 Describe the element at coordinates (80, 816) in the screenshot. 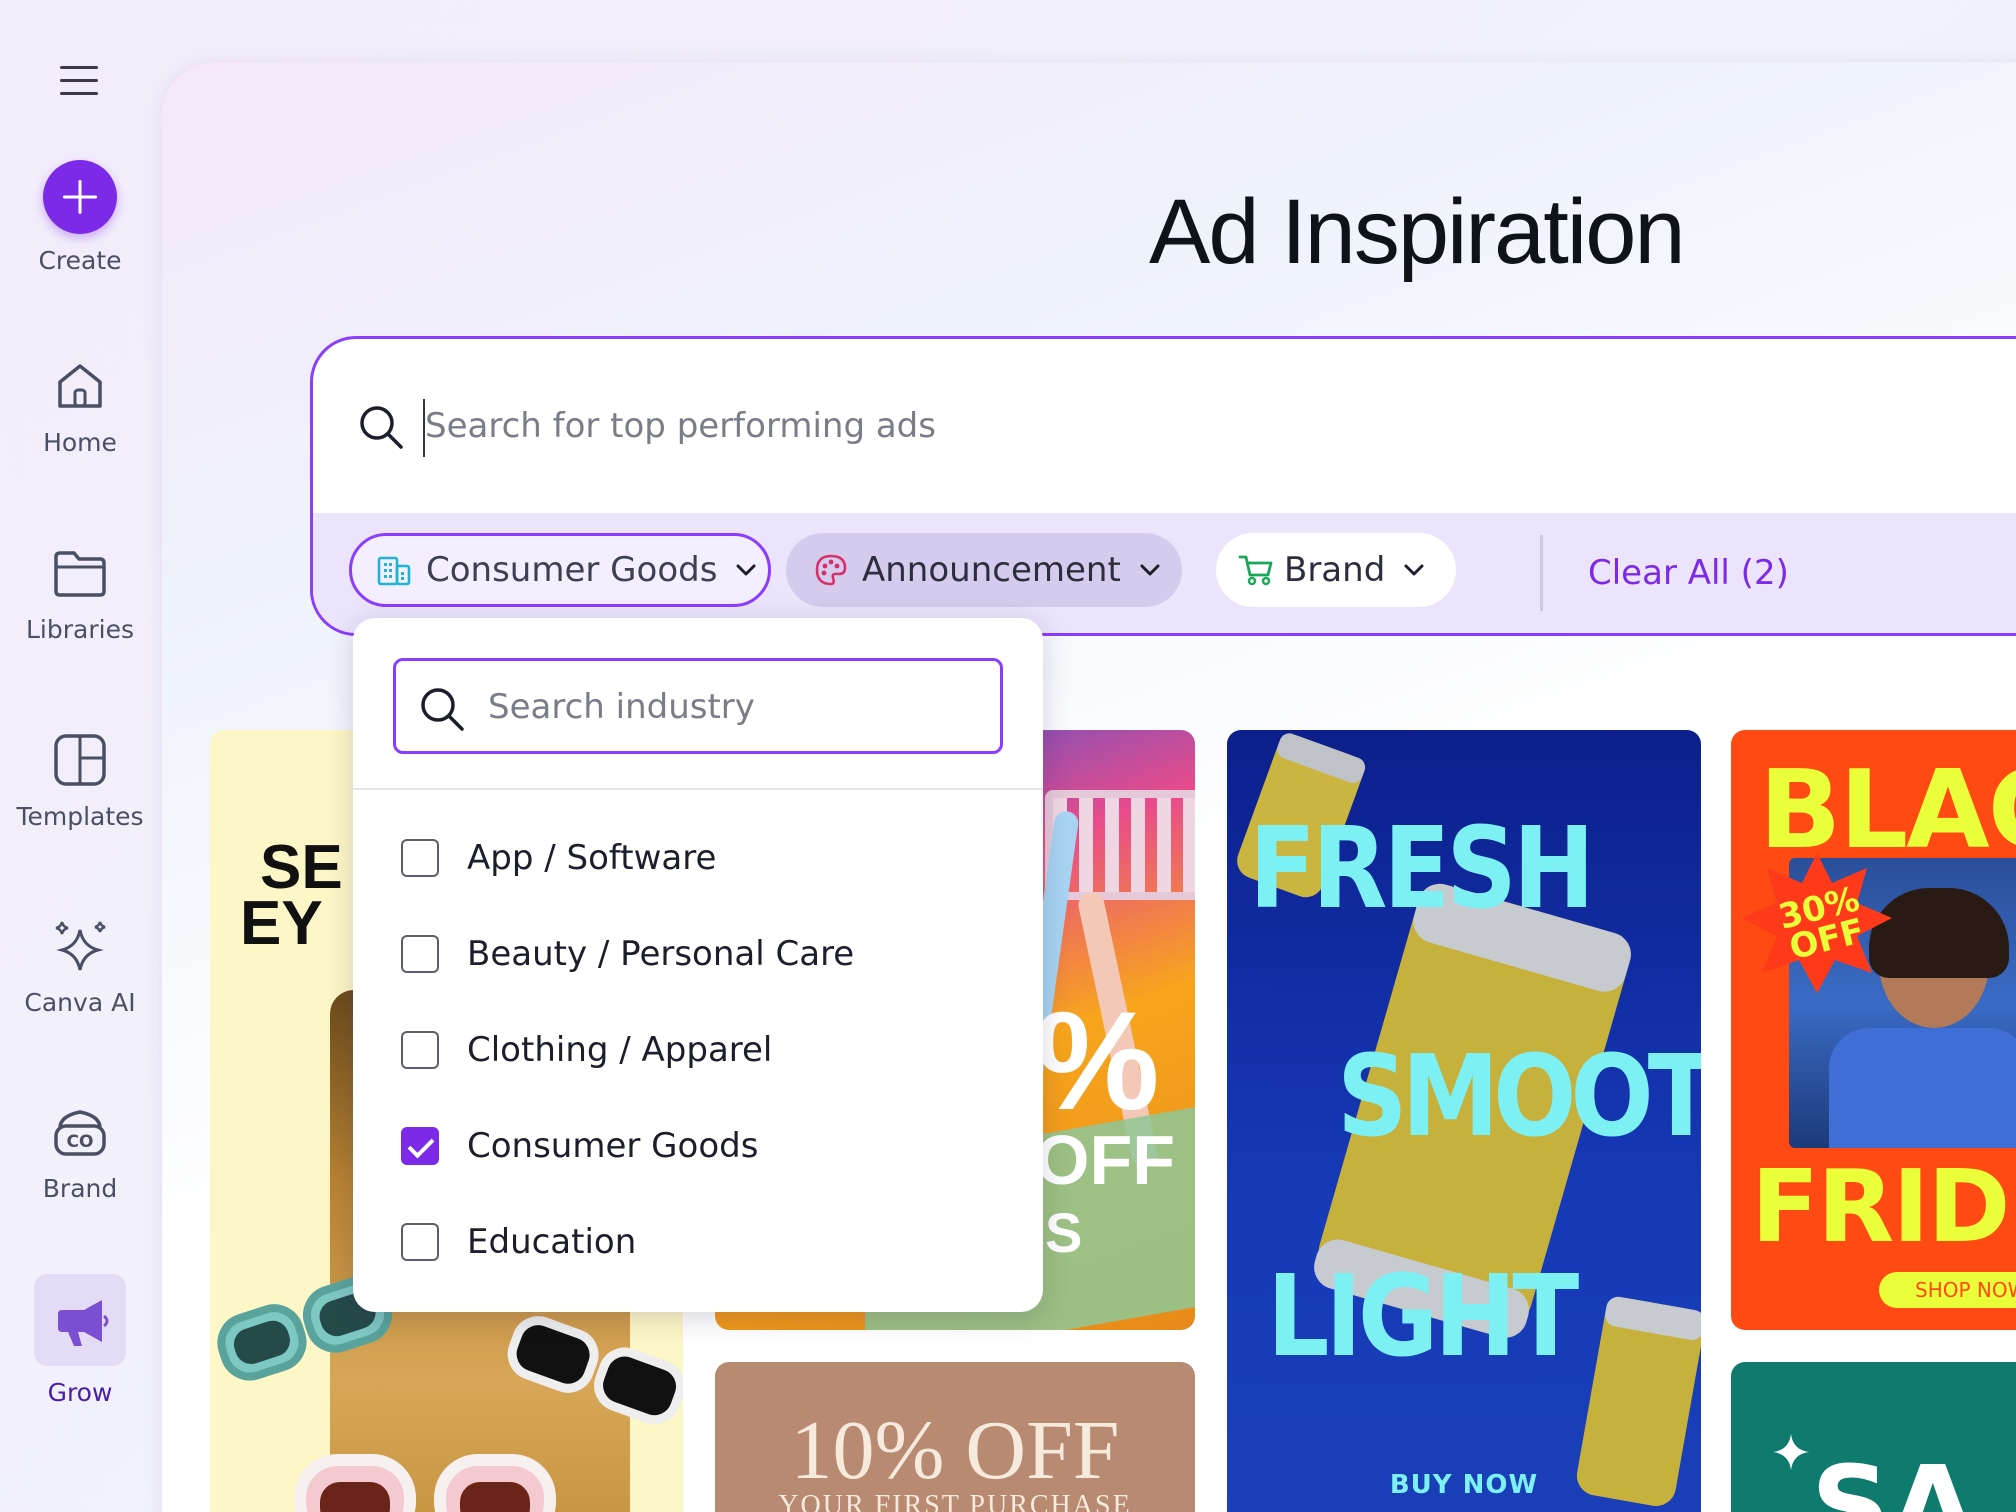

I see `sidebar-item-label: Templates` at that location.